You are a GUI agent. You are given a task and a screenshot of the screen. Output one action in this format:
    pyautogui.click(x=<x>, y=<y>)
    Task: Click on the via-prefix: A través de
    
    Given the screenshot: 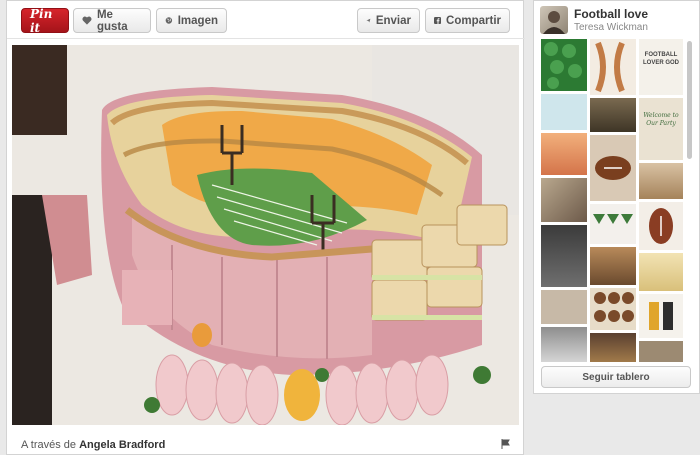 What is the action you would take?
    pyautogui.click(x=49, y=445)
    